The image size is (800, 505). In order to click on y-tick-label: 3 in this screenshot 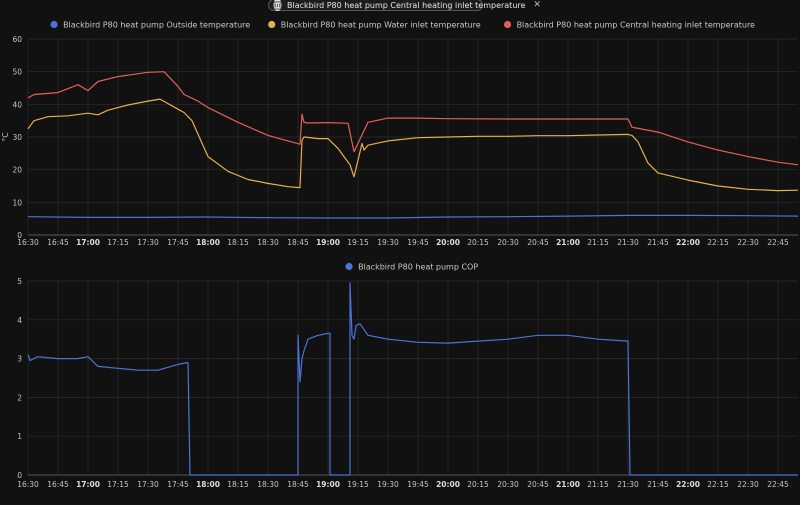, I will do `click(19, 359)`.